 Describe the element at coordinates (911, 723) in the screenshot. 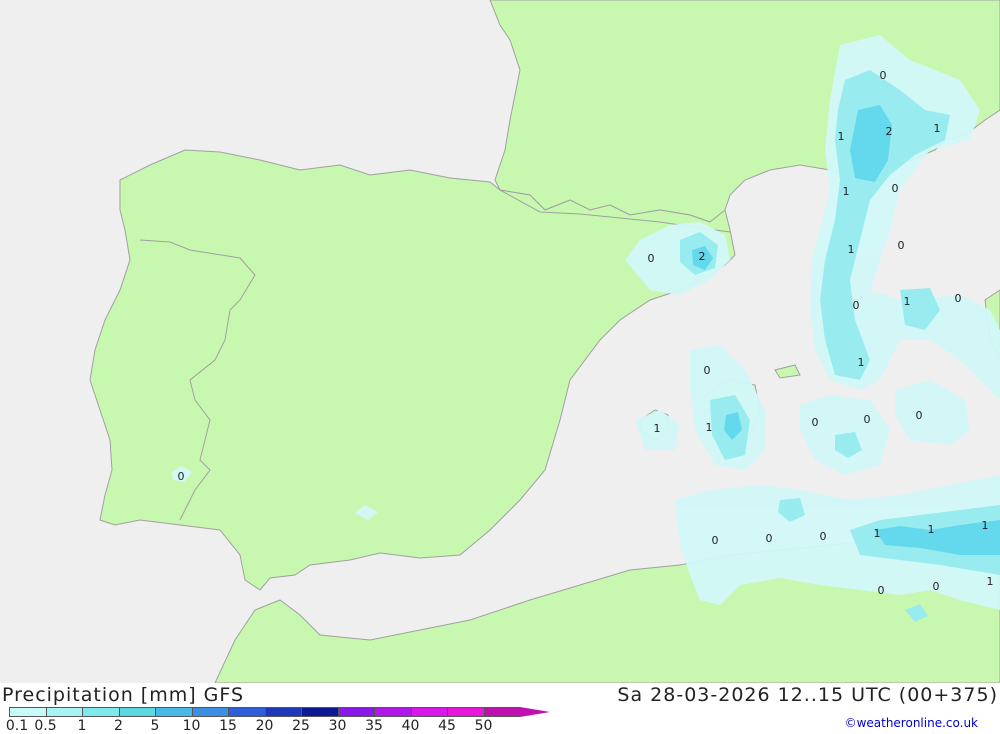

I see `credit-link: ©weatheronline.co.uk` at that location.